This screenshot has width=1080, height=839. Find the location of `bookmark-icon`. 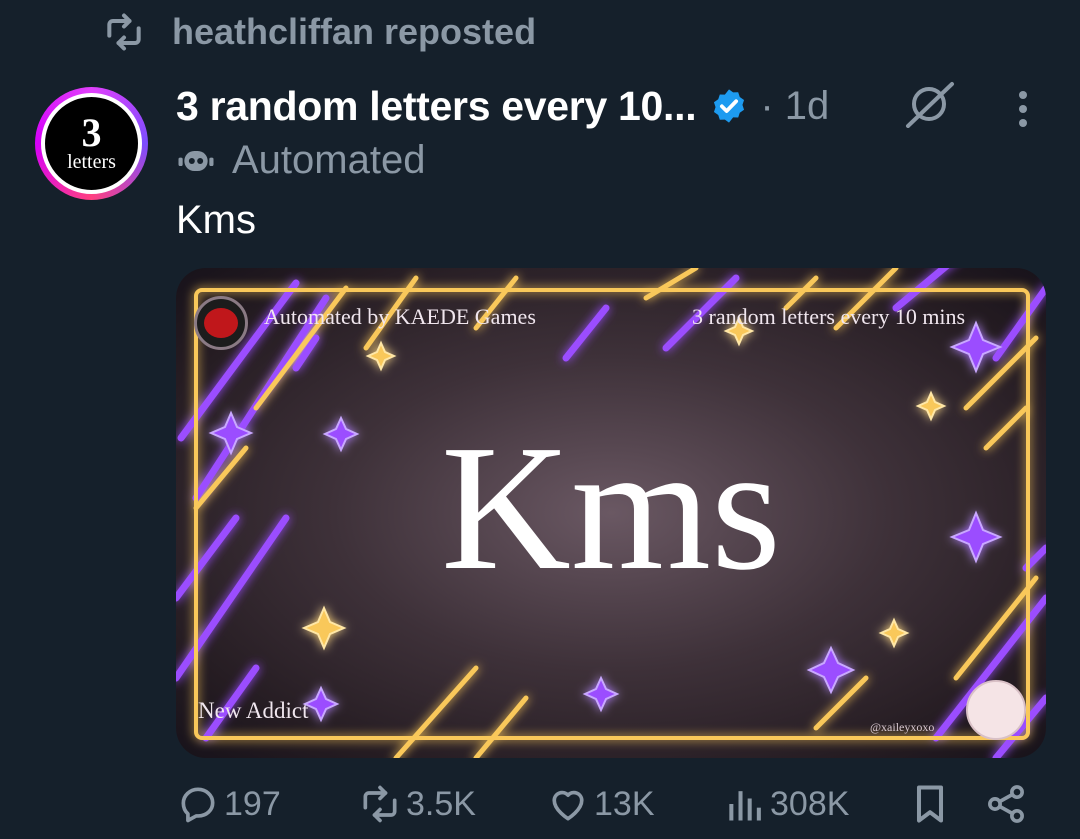

bookmark-icon is located at coordinates (930, 804).